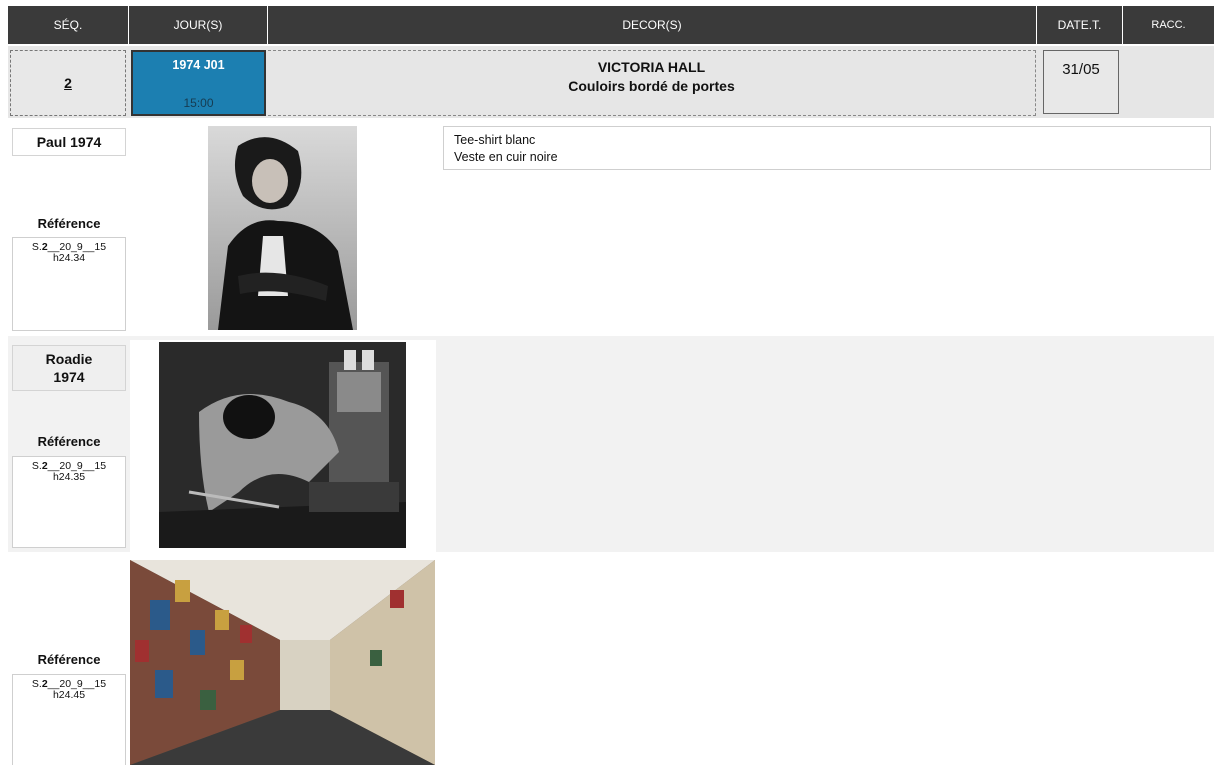 The height and width of the screenshot is (765, 1215). Describe the element at coordinates (69, 258) in the screenshot. I see `reference-hour: h24.34` at that location.